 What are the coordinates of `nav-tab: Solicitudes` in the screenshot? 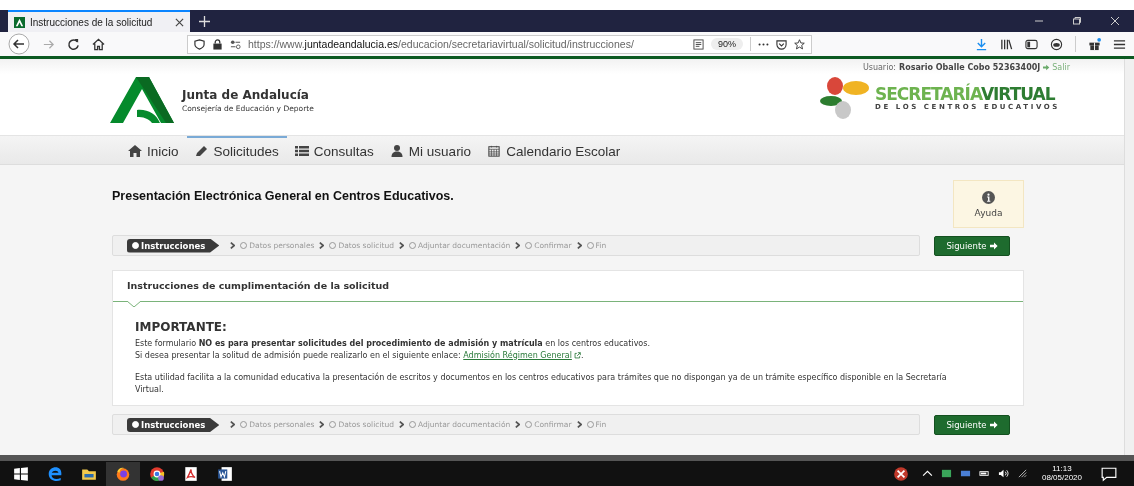 It's located at (236, 150).